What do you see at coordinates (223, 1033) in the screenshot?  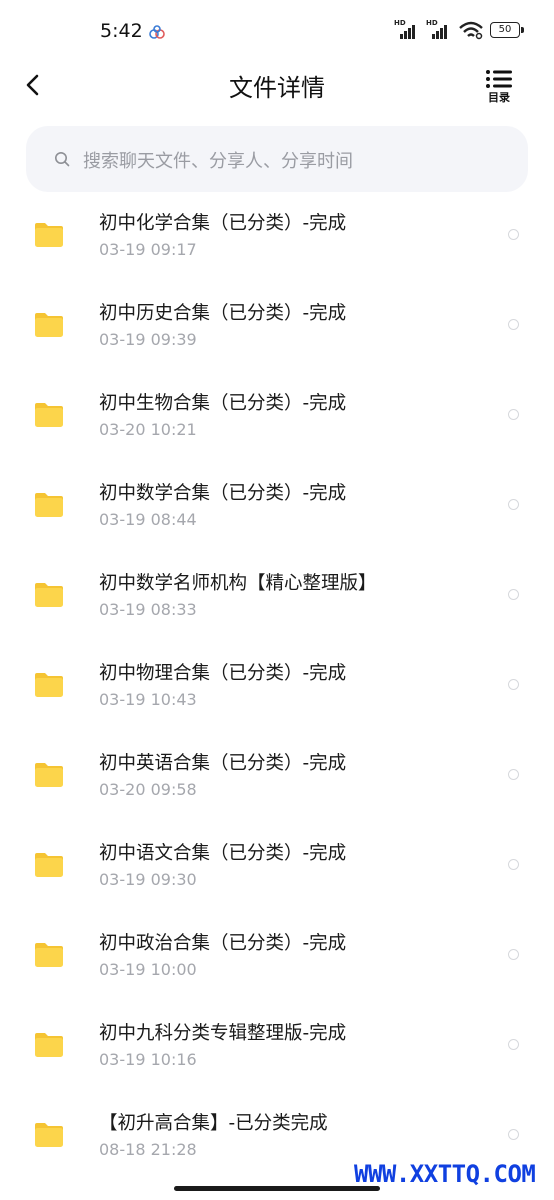 I see `file-name: 初中九科分类专辑整理版-完成` at bounding box center [223, 1033].